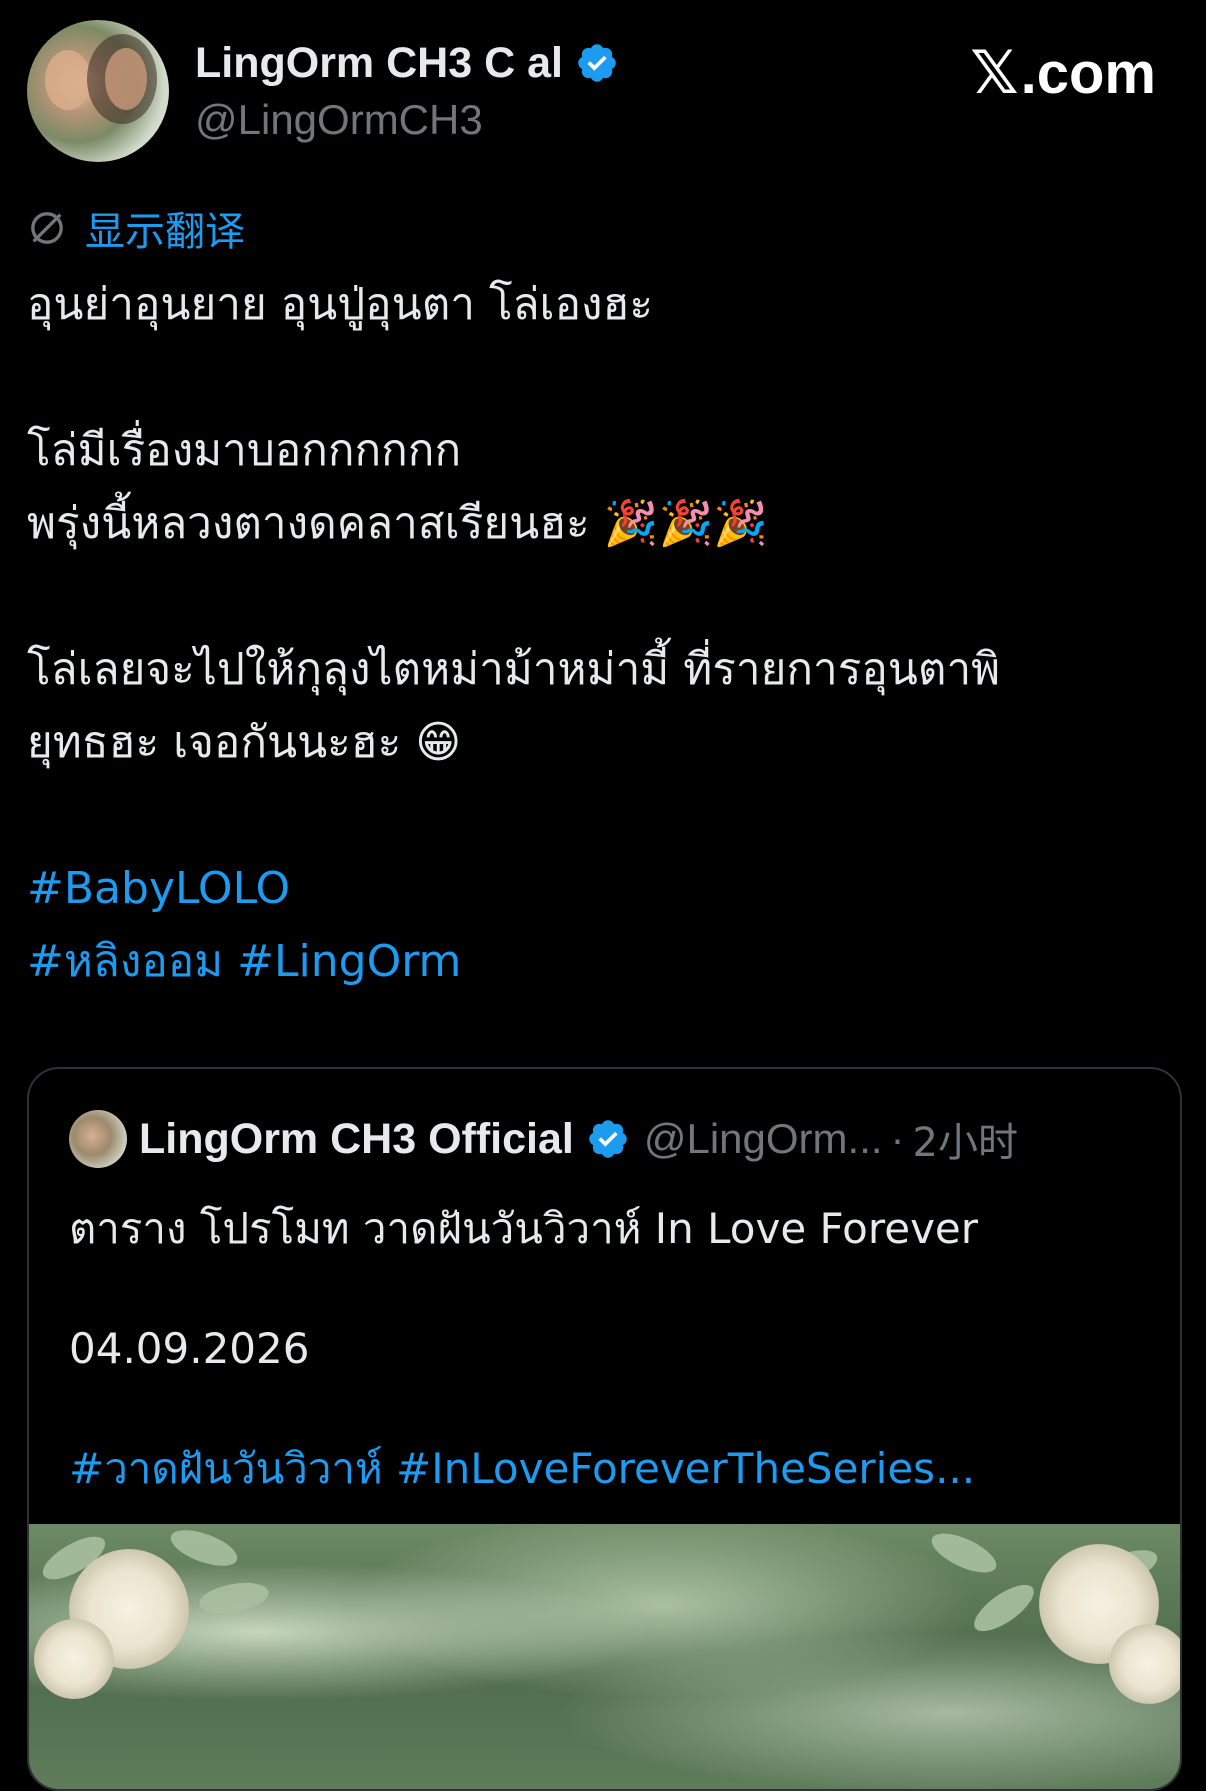 The width and height of the screenshot is (1206, 1791). What do you see at coordinates (47, 228) in the screenshot?
I see `globe-slash-icon` at bounding box center [47, 228].